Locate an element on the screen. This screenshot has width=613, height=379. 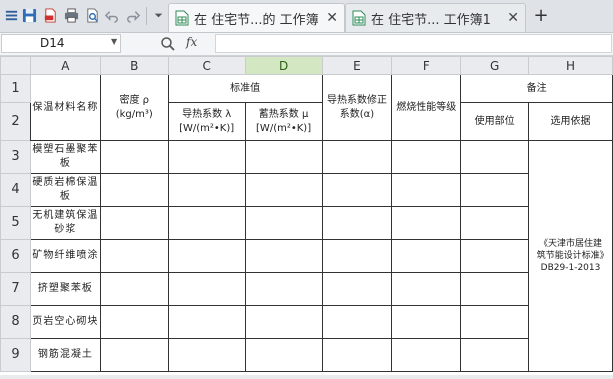
cell-f1-fire-rating: 燃烧性能等级 is located at coordinates (426, 107).